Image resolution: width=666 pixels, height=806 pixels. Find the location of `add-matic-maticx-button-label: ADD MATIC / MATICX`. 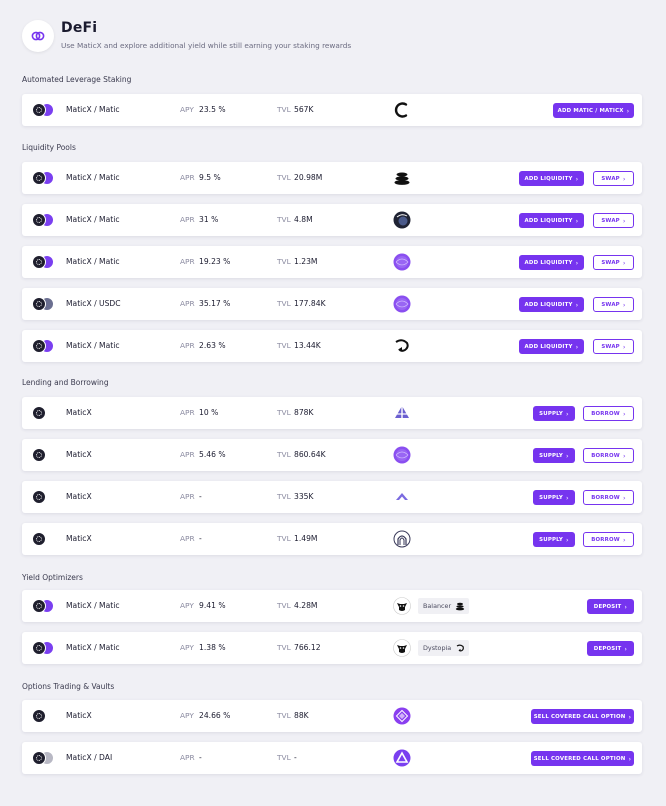

add-matic-maticx-button-label: ADD MATIC / MATICX is located at coordinates (590, 110).